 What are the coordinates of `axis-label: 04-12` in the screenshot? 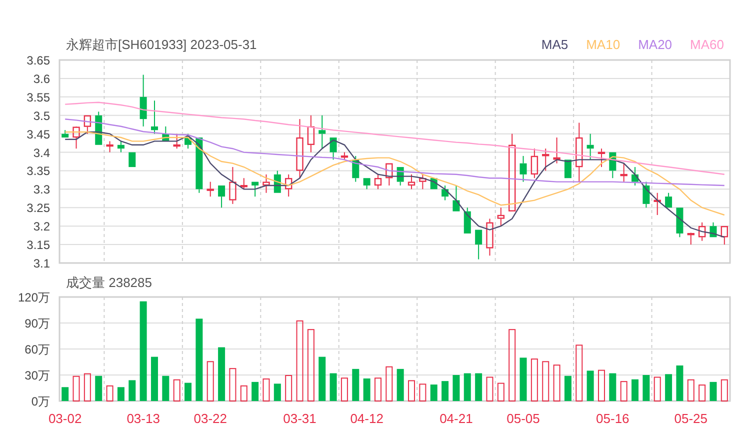 It's located at (367, 418).